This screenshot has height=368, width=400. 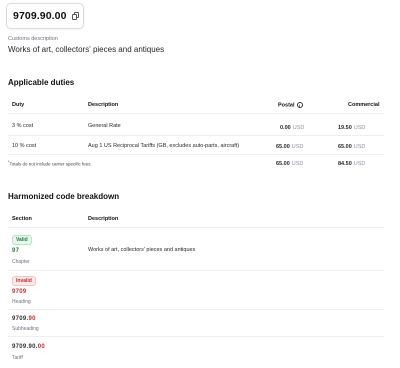 I want to click on duty-rate: 3 % cost, so click(x=23, y=126).